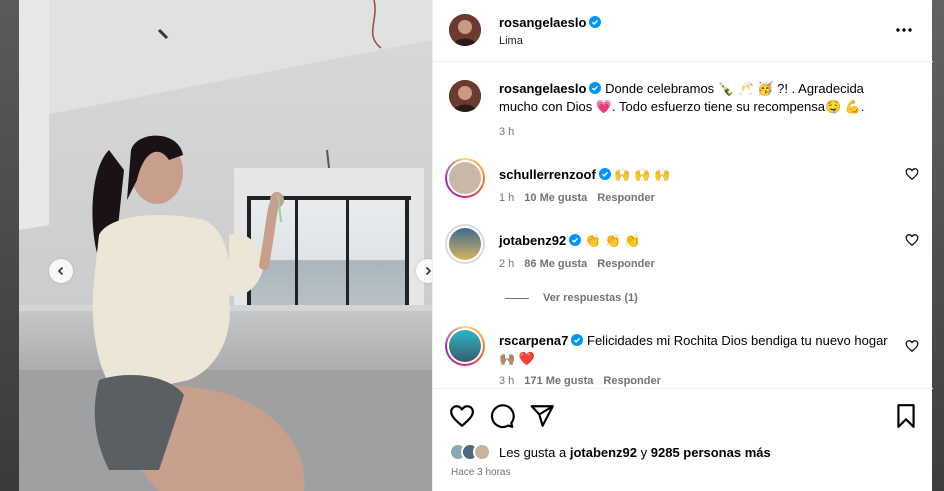 The width and height of the screenshot is (944, 491). I want to click on caption-username: rosangelaeslo, so click(542, 88).